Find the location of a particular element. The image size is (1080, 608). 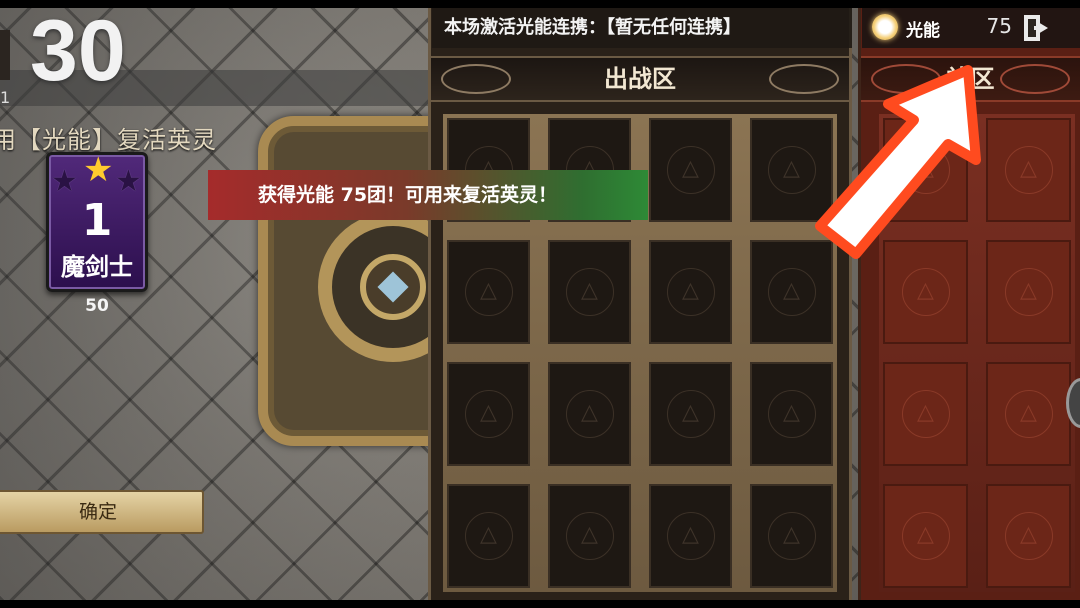

confirm-button: 确定 is located at coordinates (102, 512).